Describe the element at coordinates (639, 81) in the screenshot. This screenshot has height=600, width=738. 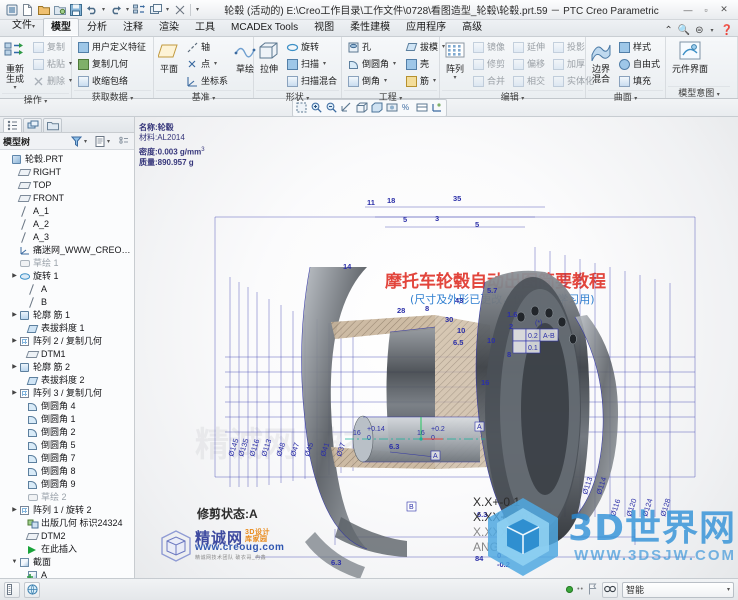
I see `fill-button: 填充` at that location.